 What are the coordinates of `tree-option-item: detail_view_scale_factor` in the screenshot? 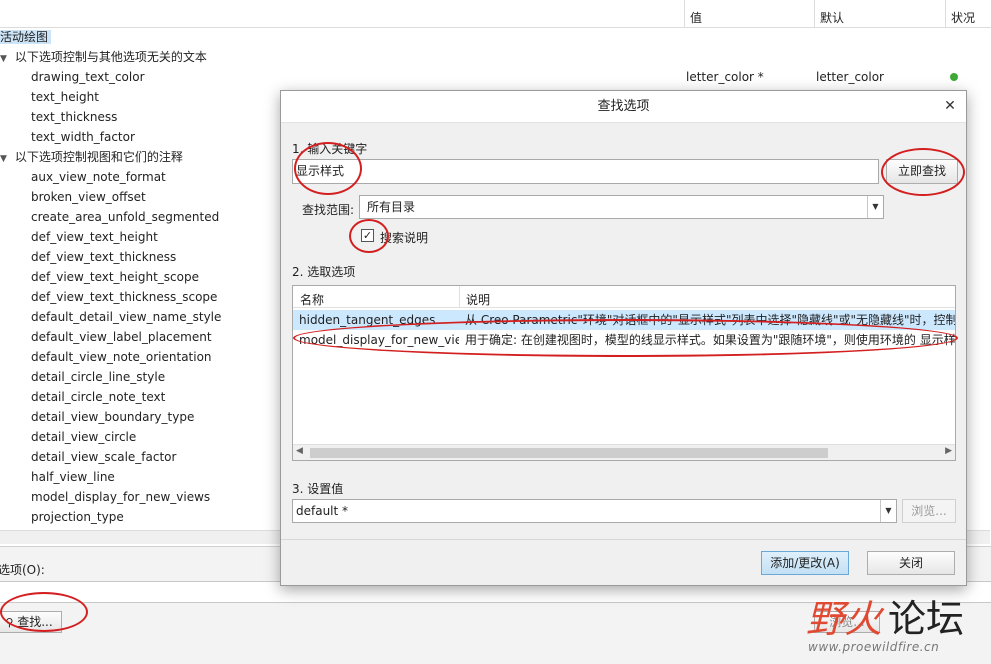 It's located at (103, 457).